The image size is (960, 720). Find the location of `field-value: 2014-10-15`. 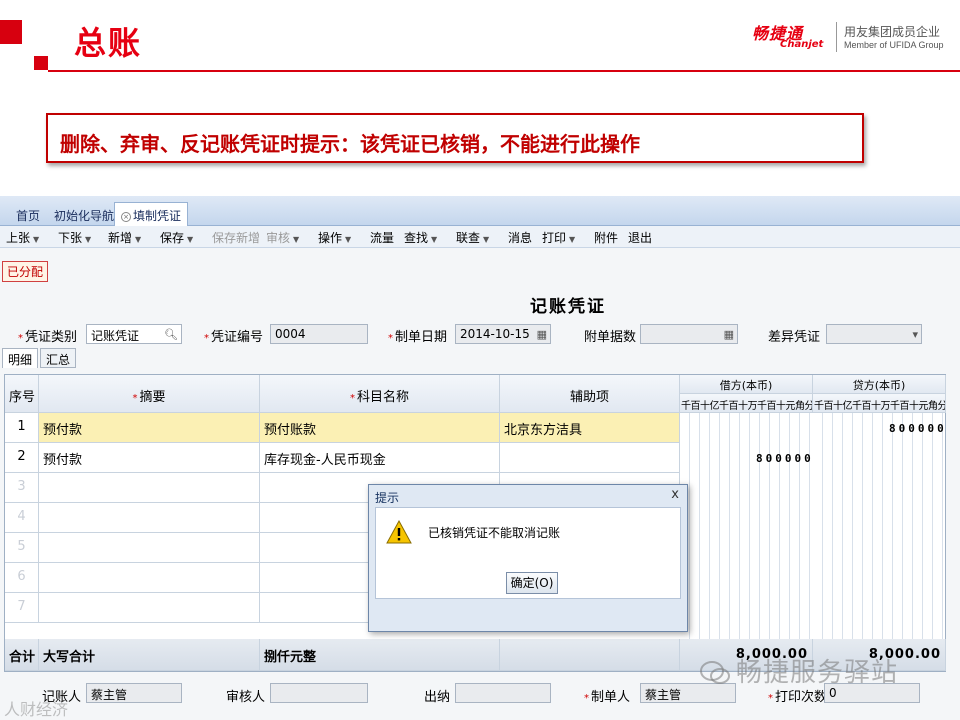

field-value: 2014-10-15 is located at coordinates (495, 334).